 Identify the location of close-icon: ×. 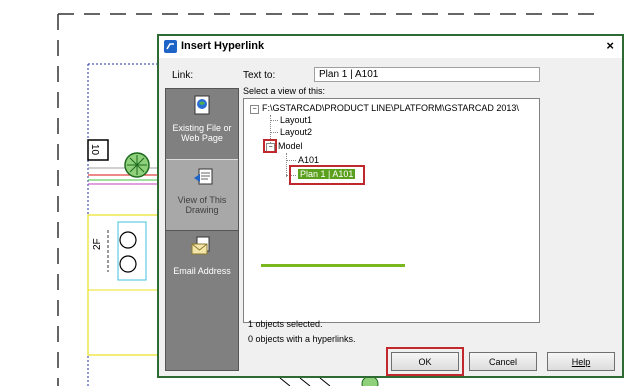
(610, 45).